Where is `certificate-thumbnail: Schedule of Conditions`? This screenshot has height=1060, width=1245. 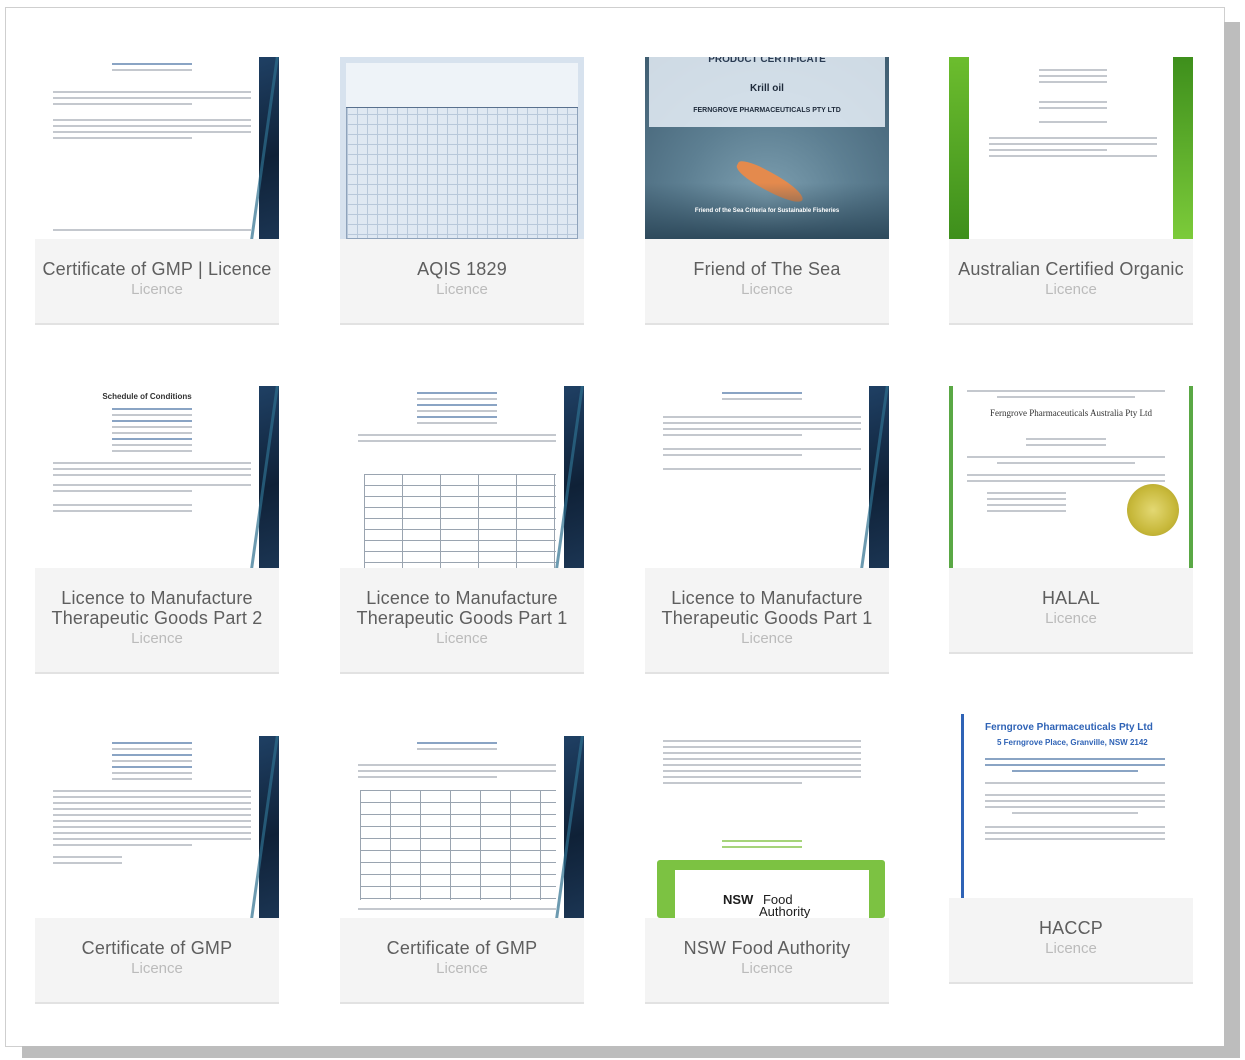 certificate-thumbnail: Schedule of Conditions is located at coordinates (157, 477).